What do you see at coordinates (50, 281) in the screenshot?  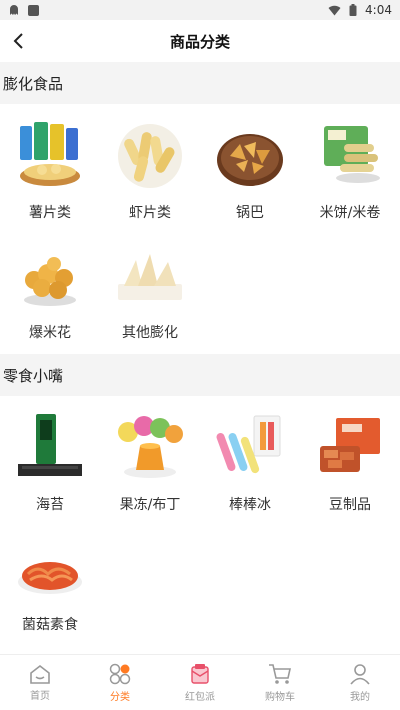 I see `popcorn-bowl-icon` at bounding box center [50, 281].